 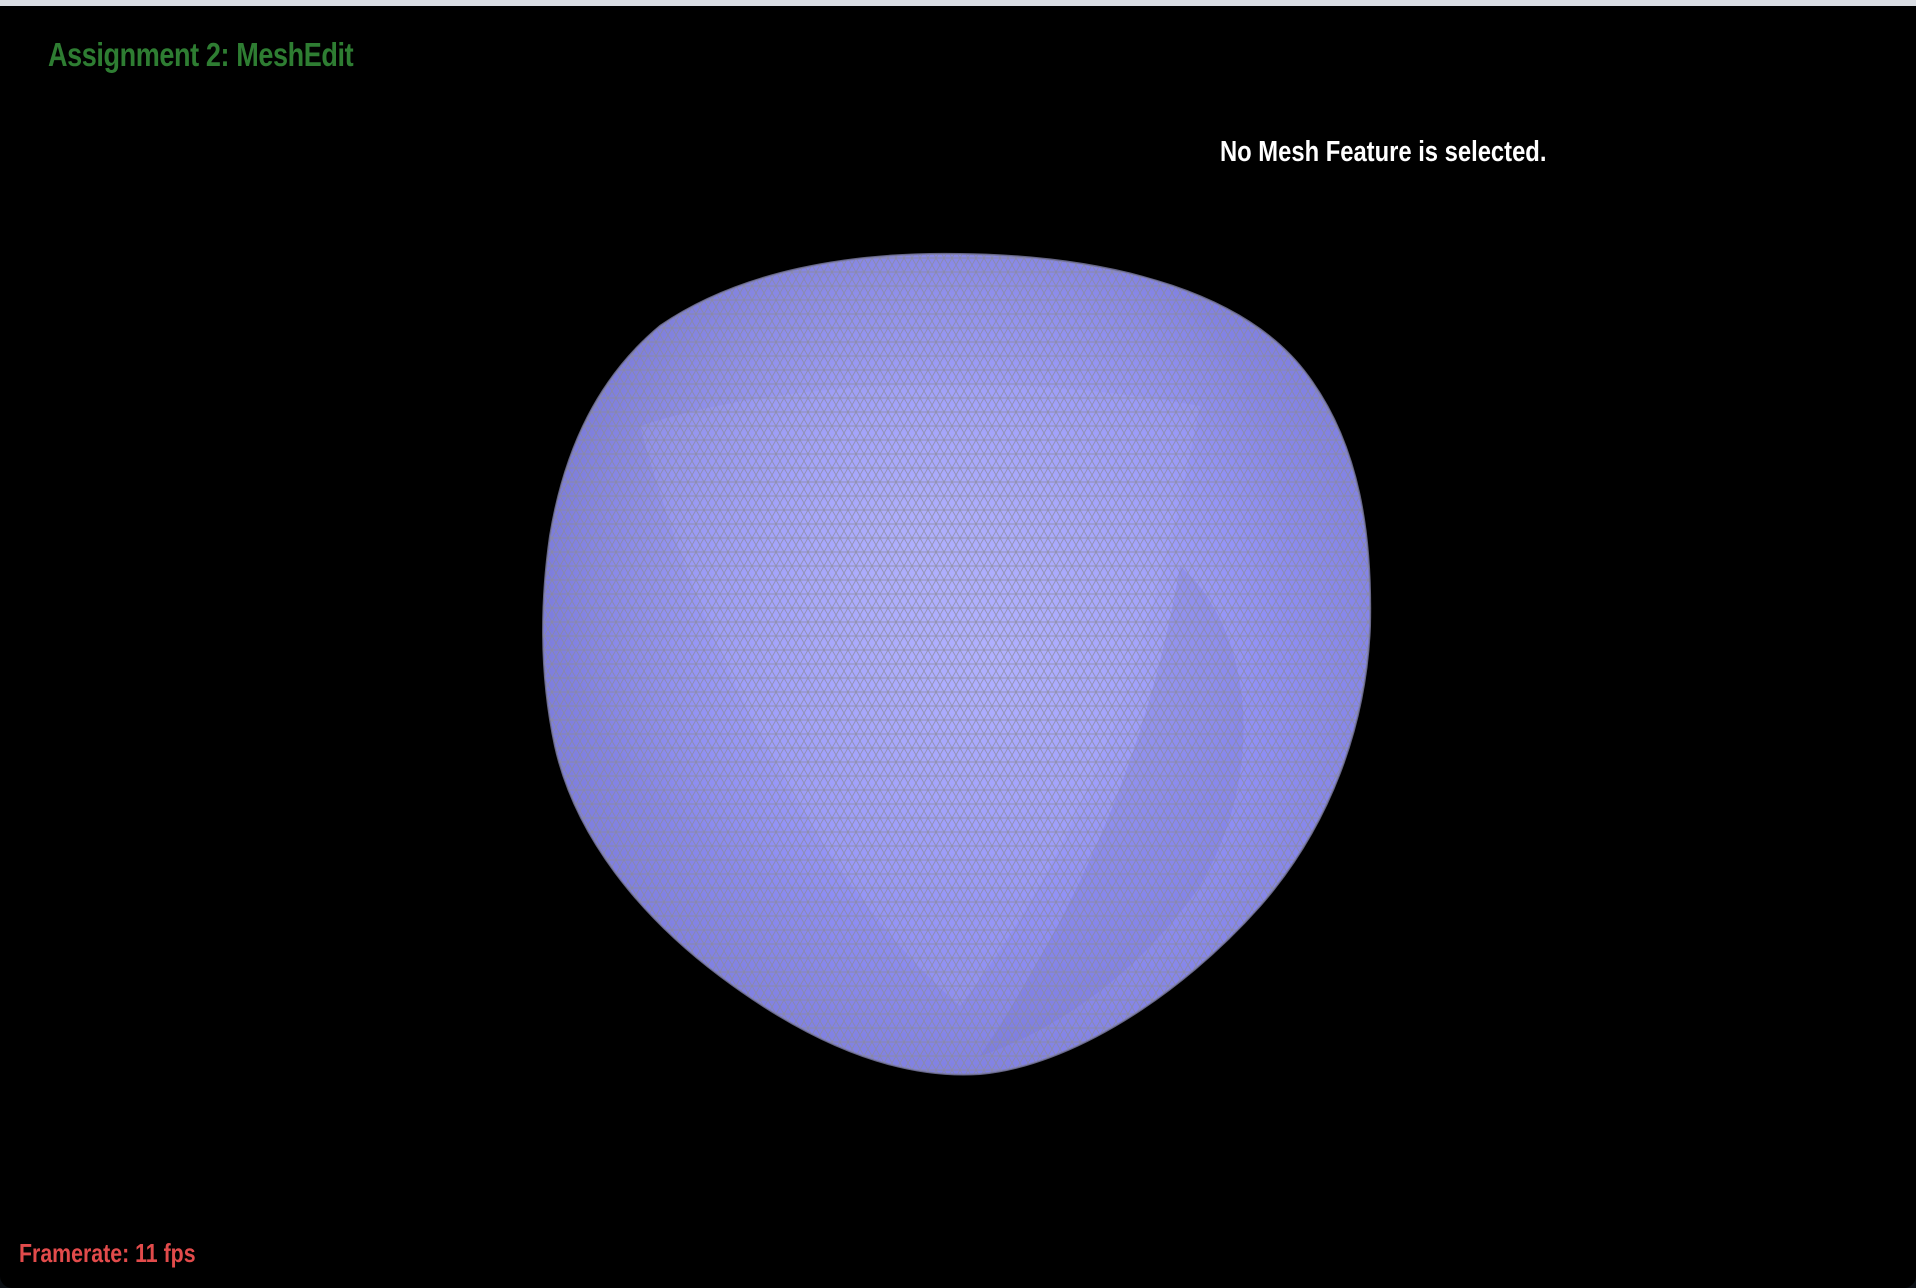 I want to click on selection-status-text: No Mesh Feature is selected., so click(x=1383, y=152).